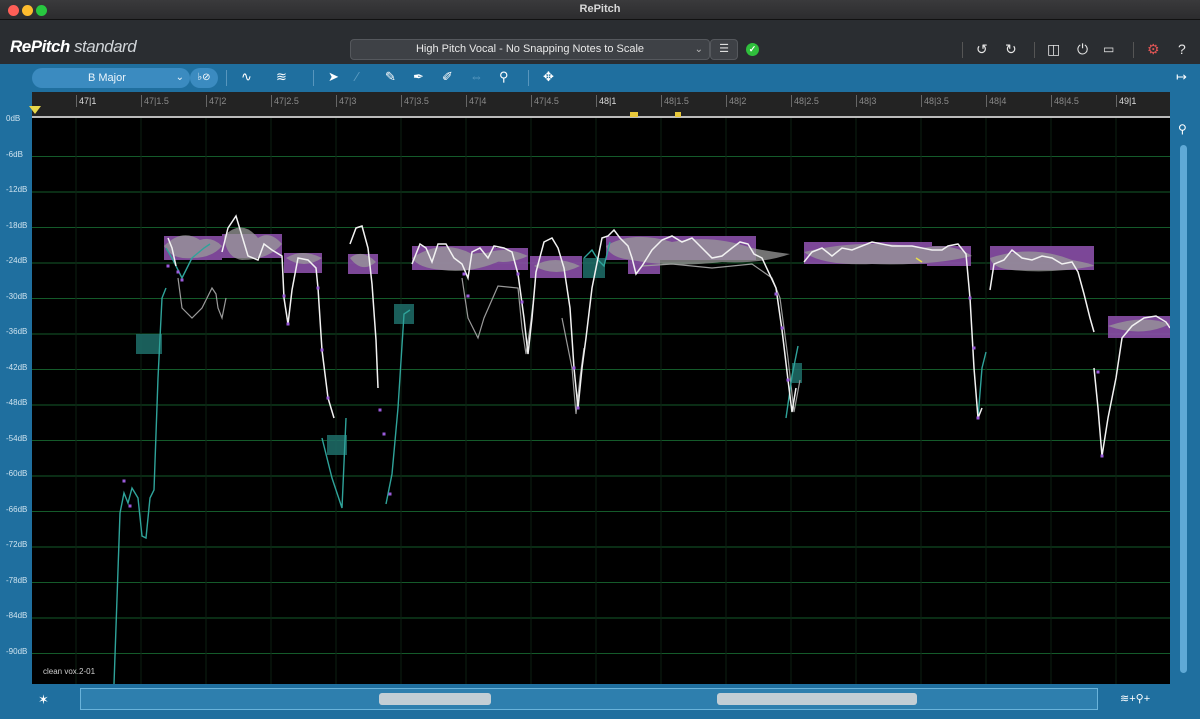 Image resolution: width=1200 pixels, height=719 pixels. I want to click on pencil-tool-icon: ✎, so click(390, 77).